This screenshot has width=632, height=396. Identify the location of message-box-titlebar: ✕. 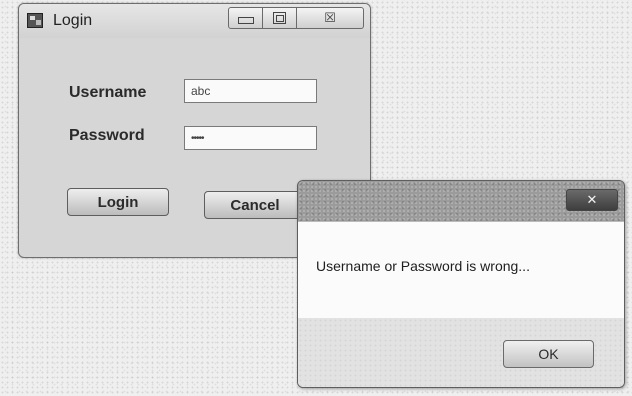
(461, 201).